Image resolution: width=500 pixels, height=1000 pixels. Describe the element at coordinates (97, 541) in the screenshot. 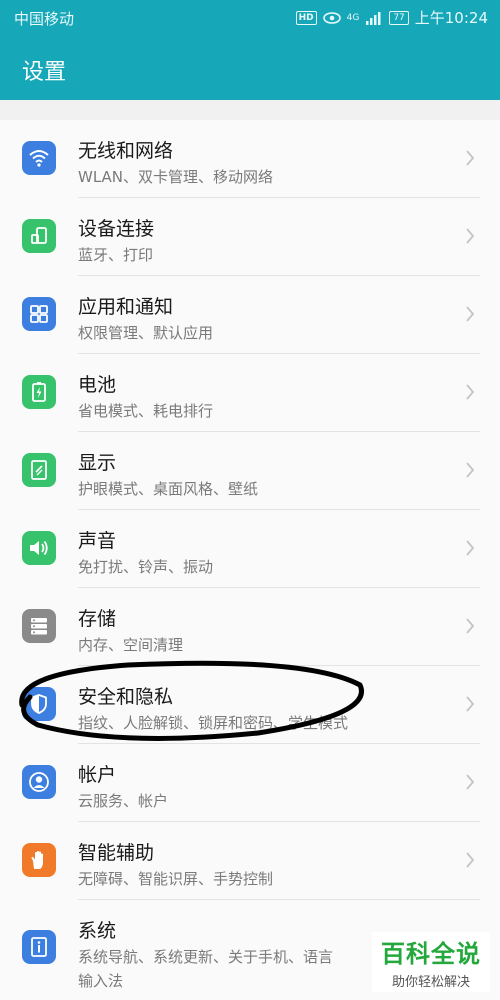

I see `item-title: 声音` at that location.